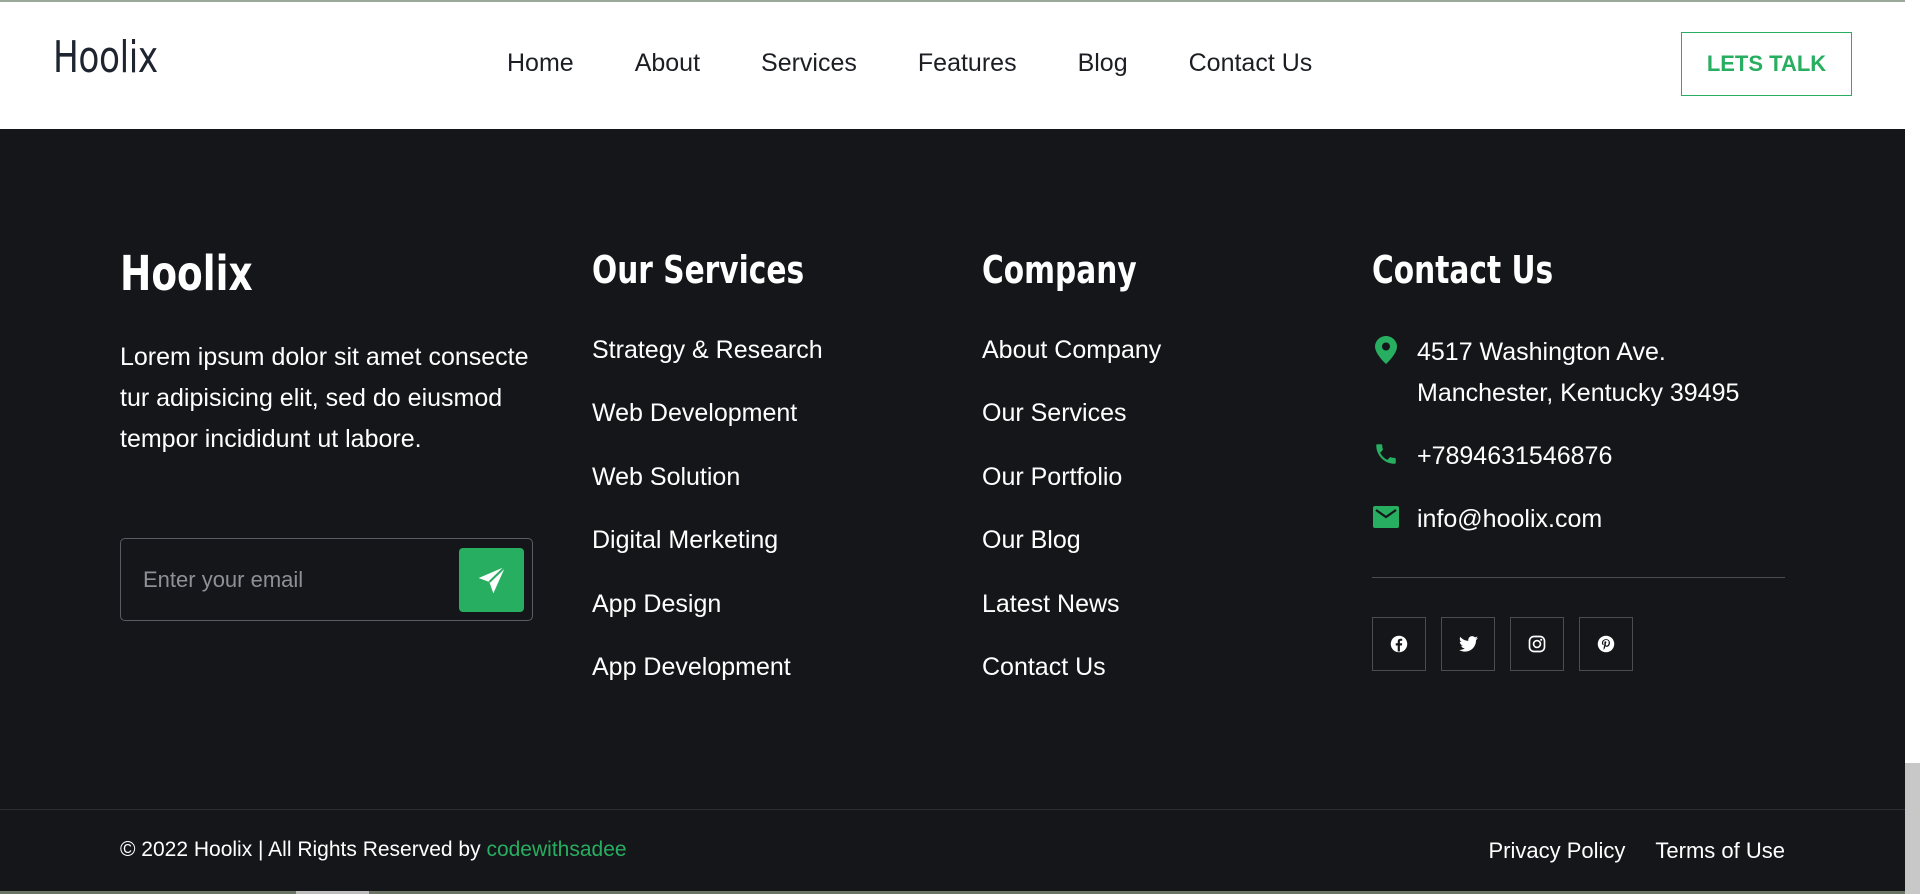  Describe the element at coordinates (1386, 517) in the screenshot. I see `mail-icon` at that location.